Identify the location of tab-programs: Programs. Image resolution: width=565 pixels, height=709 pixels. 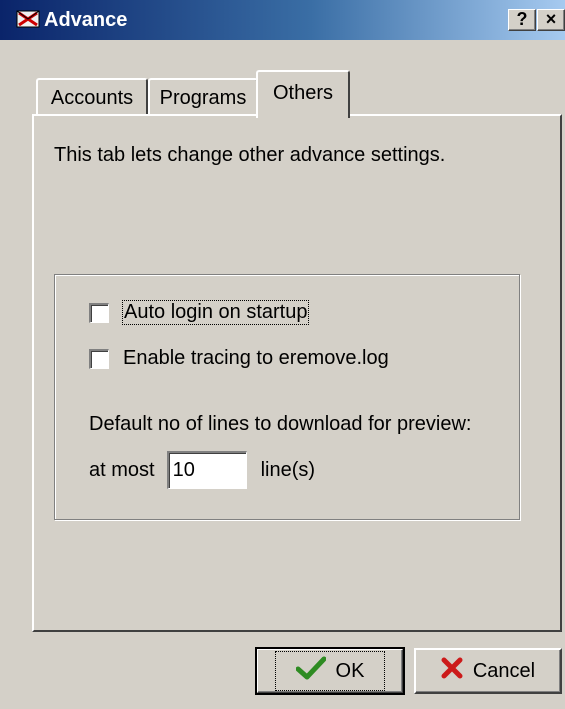
(203, 97).